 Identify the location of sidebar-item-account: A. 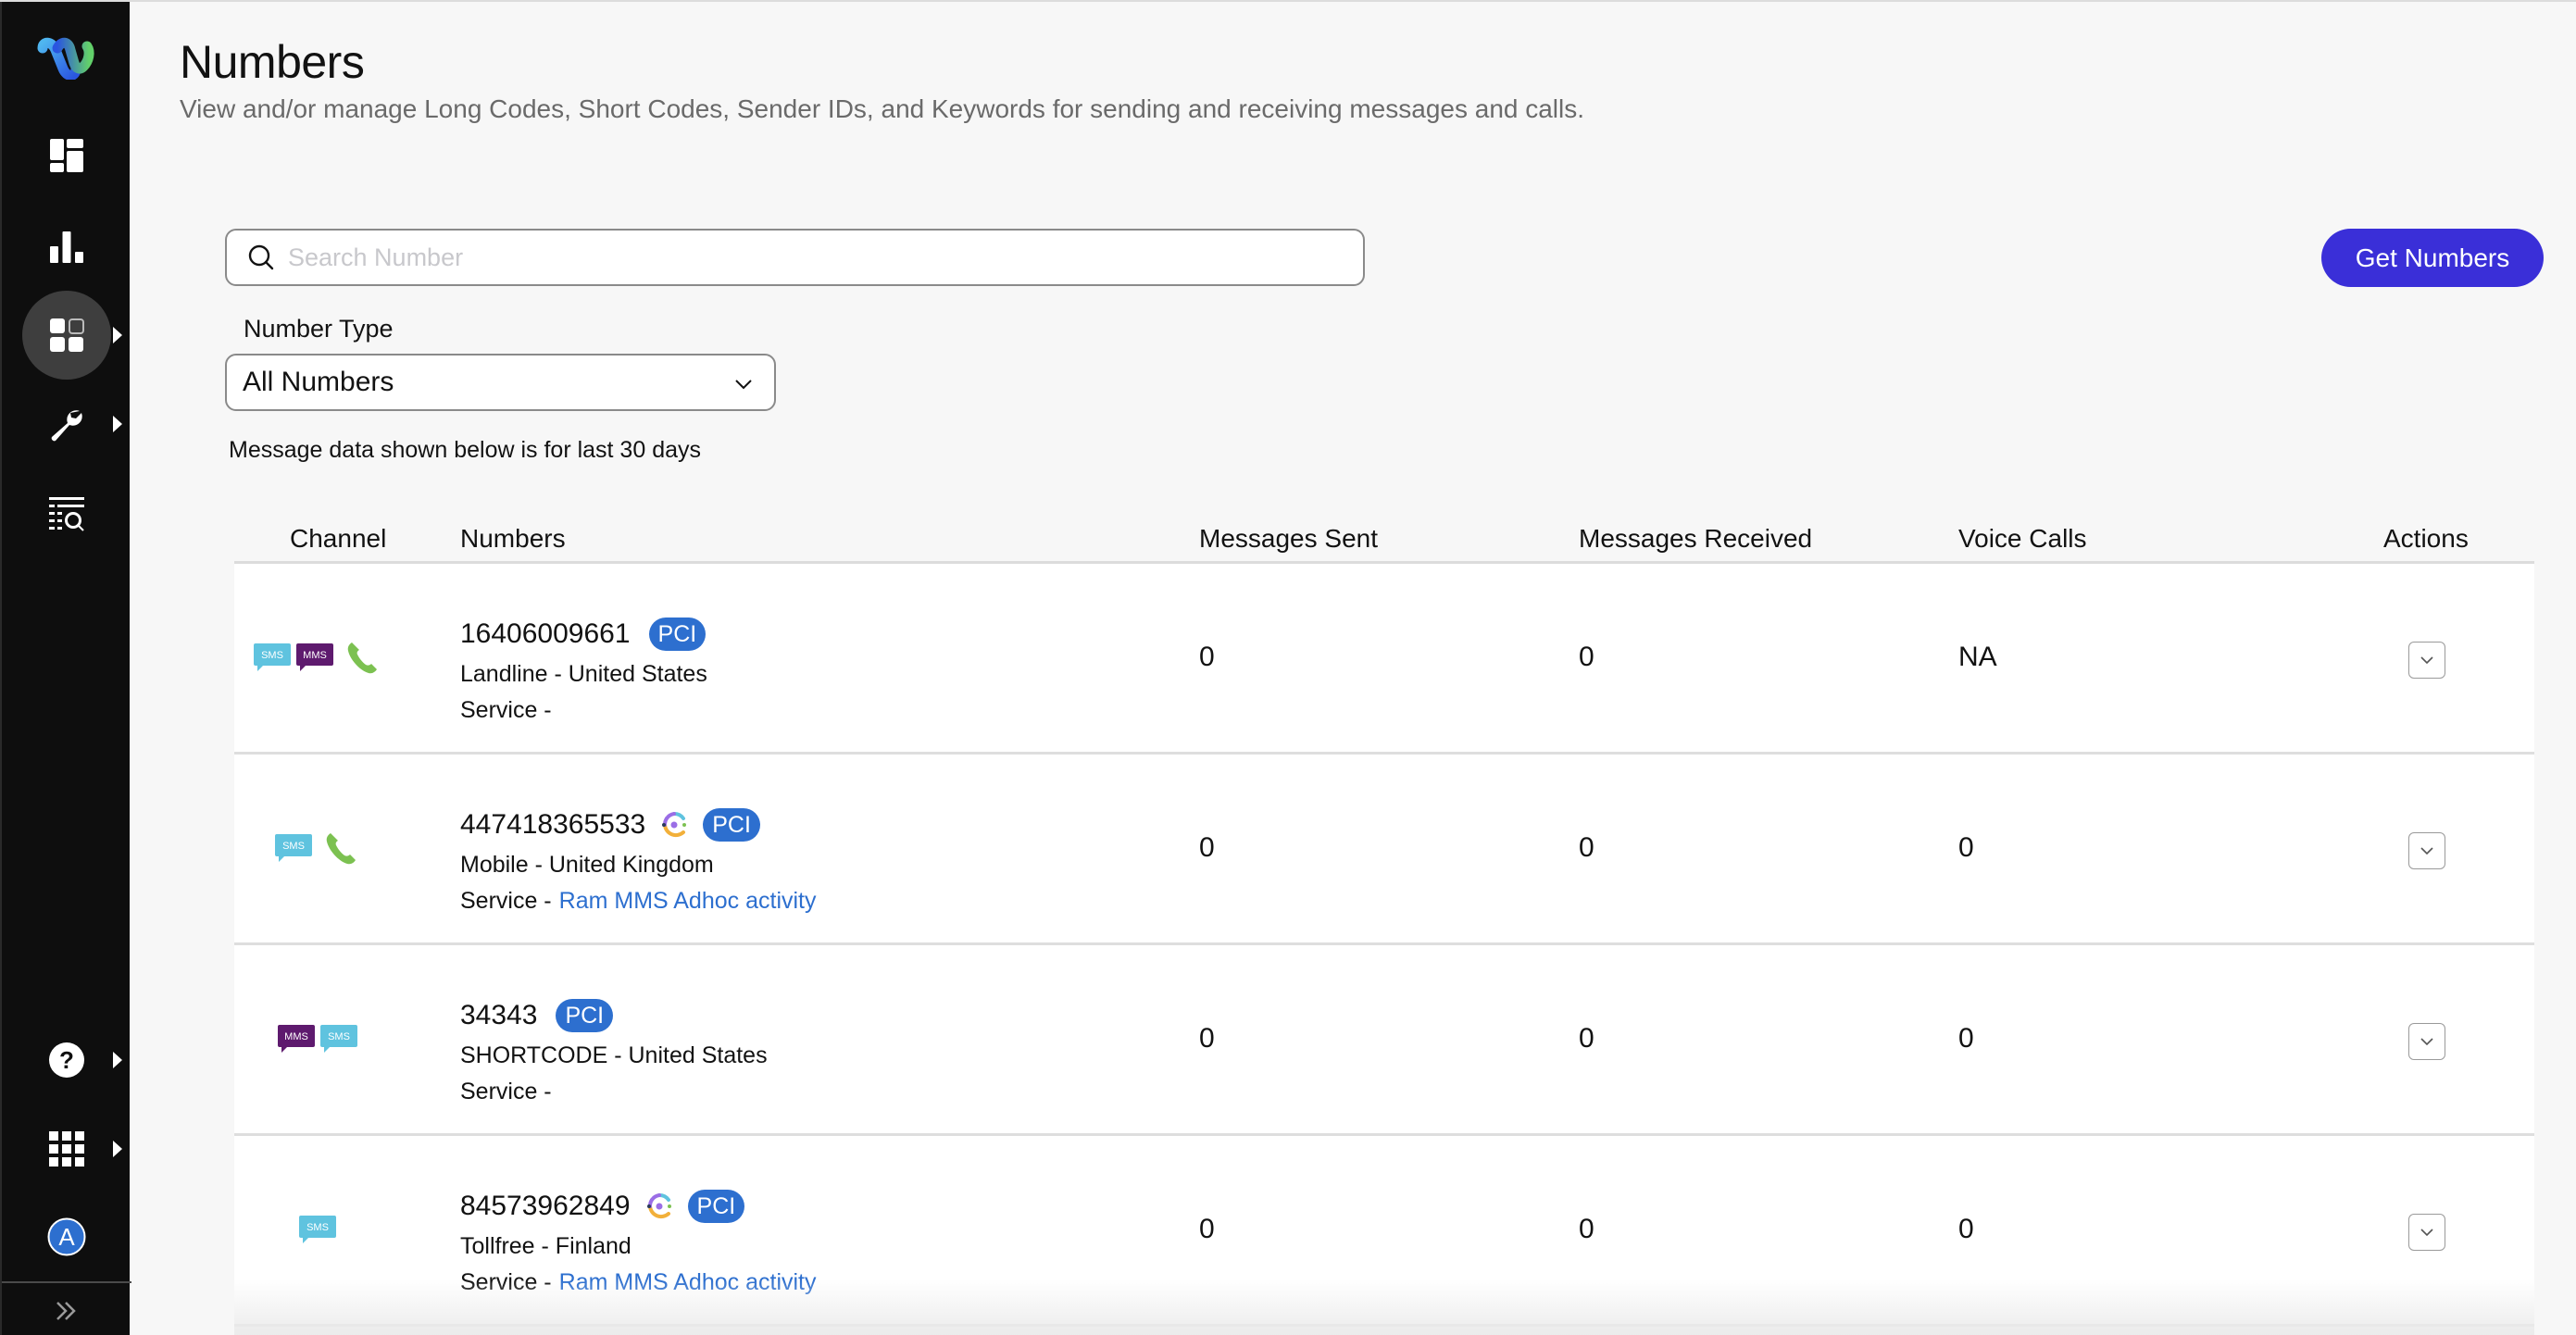
(66, 1237).